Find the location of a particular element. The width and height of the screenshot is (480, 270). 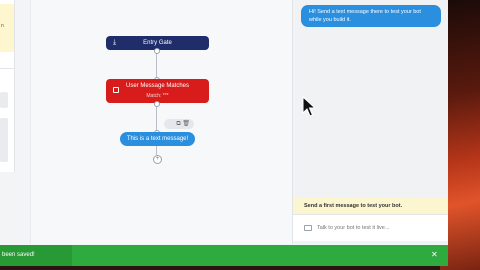

chat-input-row is located at coordinates (370, 227).